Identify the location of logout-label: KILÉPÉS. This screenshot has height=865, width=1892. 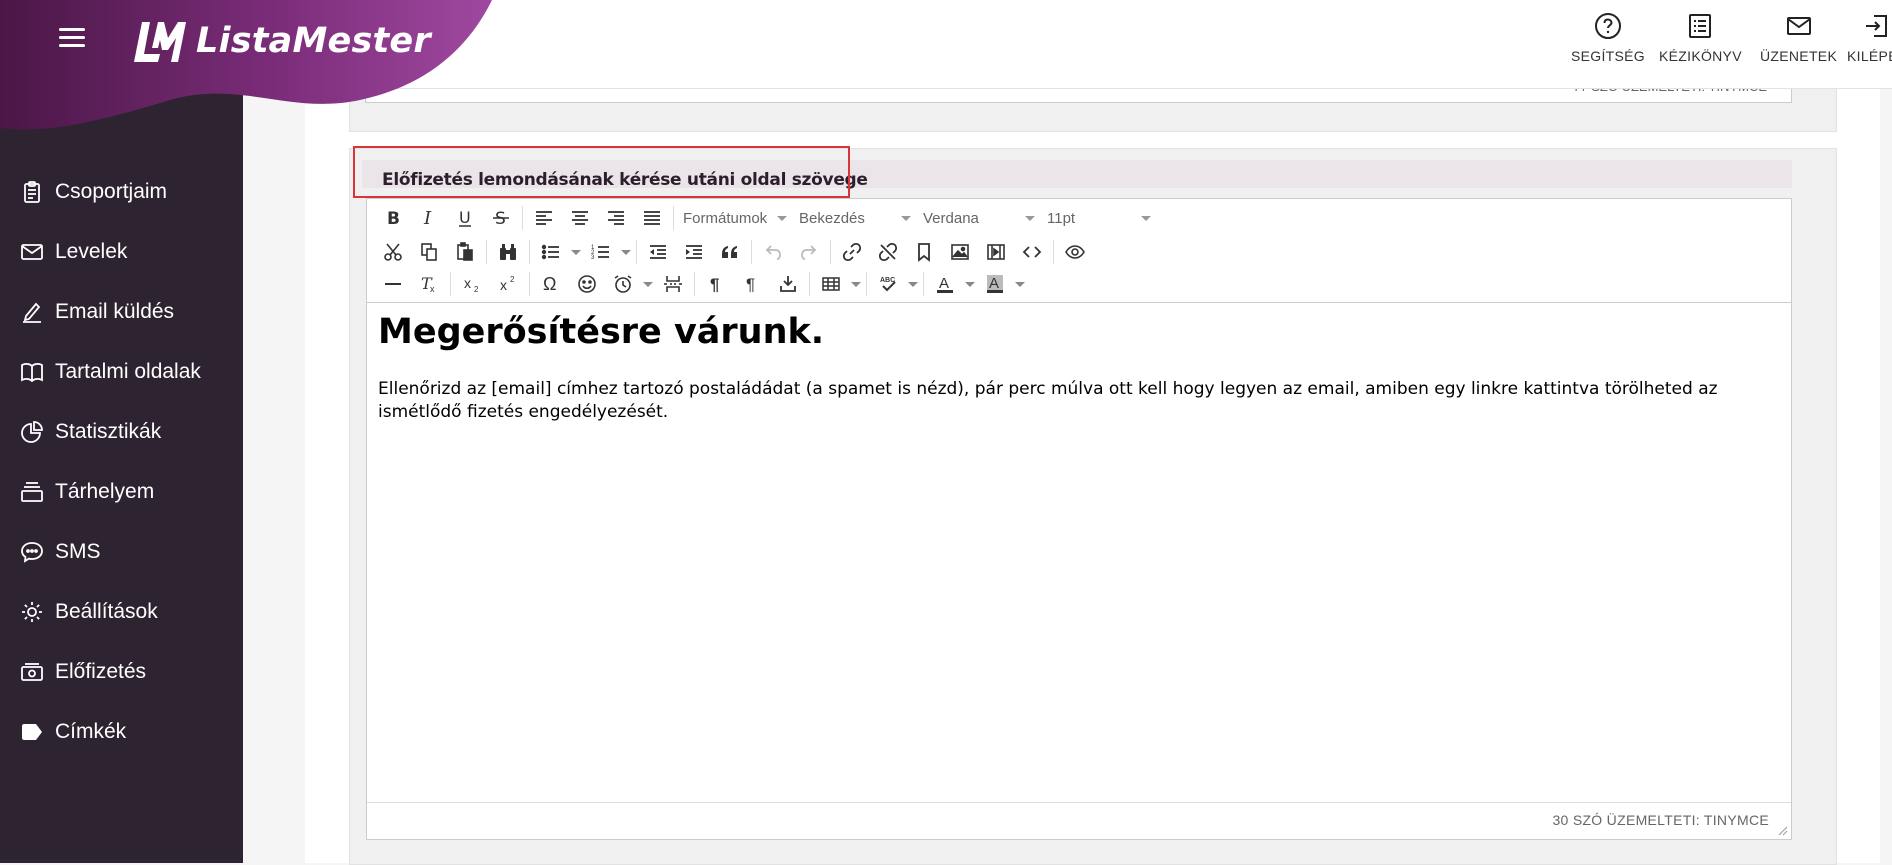
(1869, 56).